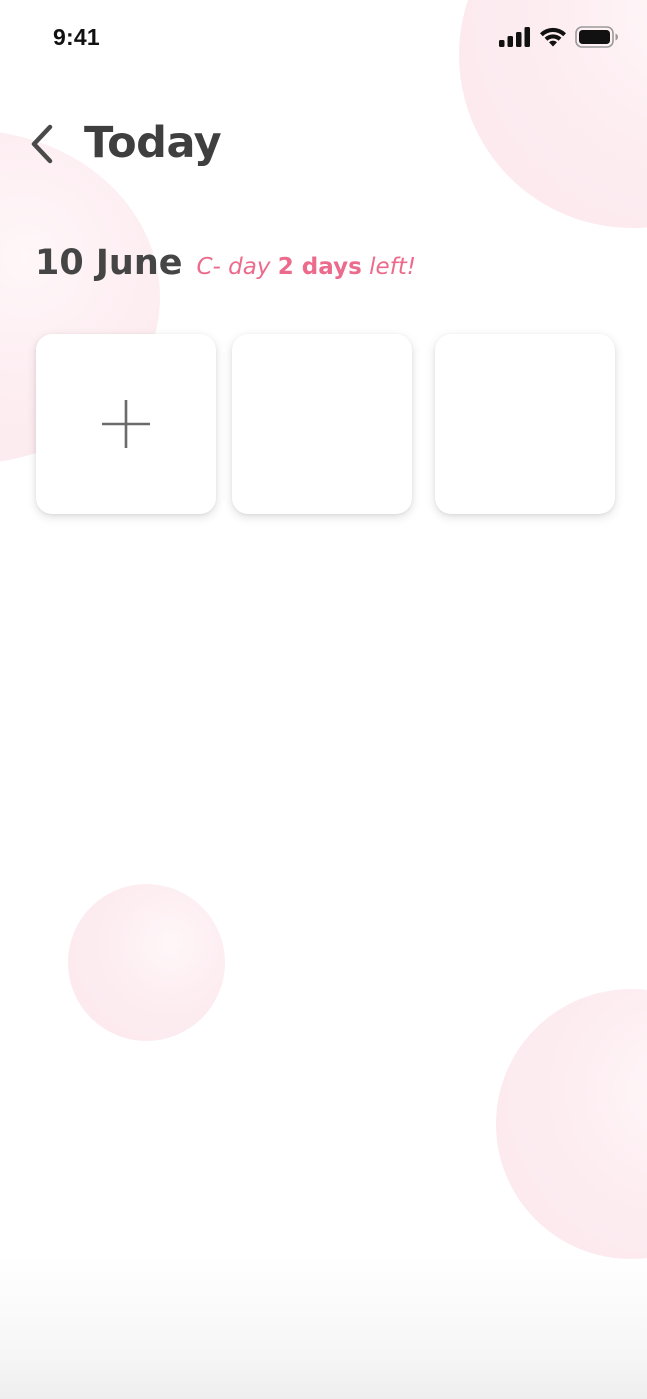 This screenshot has width=647, height=1399. What do you see at coordinates (515, 37) in the screenshot?
I see `cellular-signal-icon` at bounding box center [515, 37].